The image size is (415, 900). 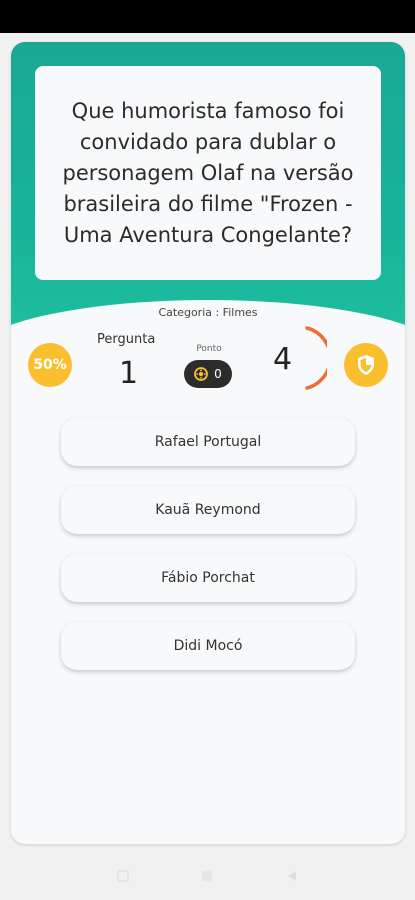 I want to click on question-counter-value: 1, so click(x=129, y=373).